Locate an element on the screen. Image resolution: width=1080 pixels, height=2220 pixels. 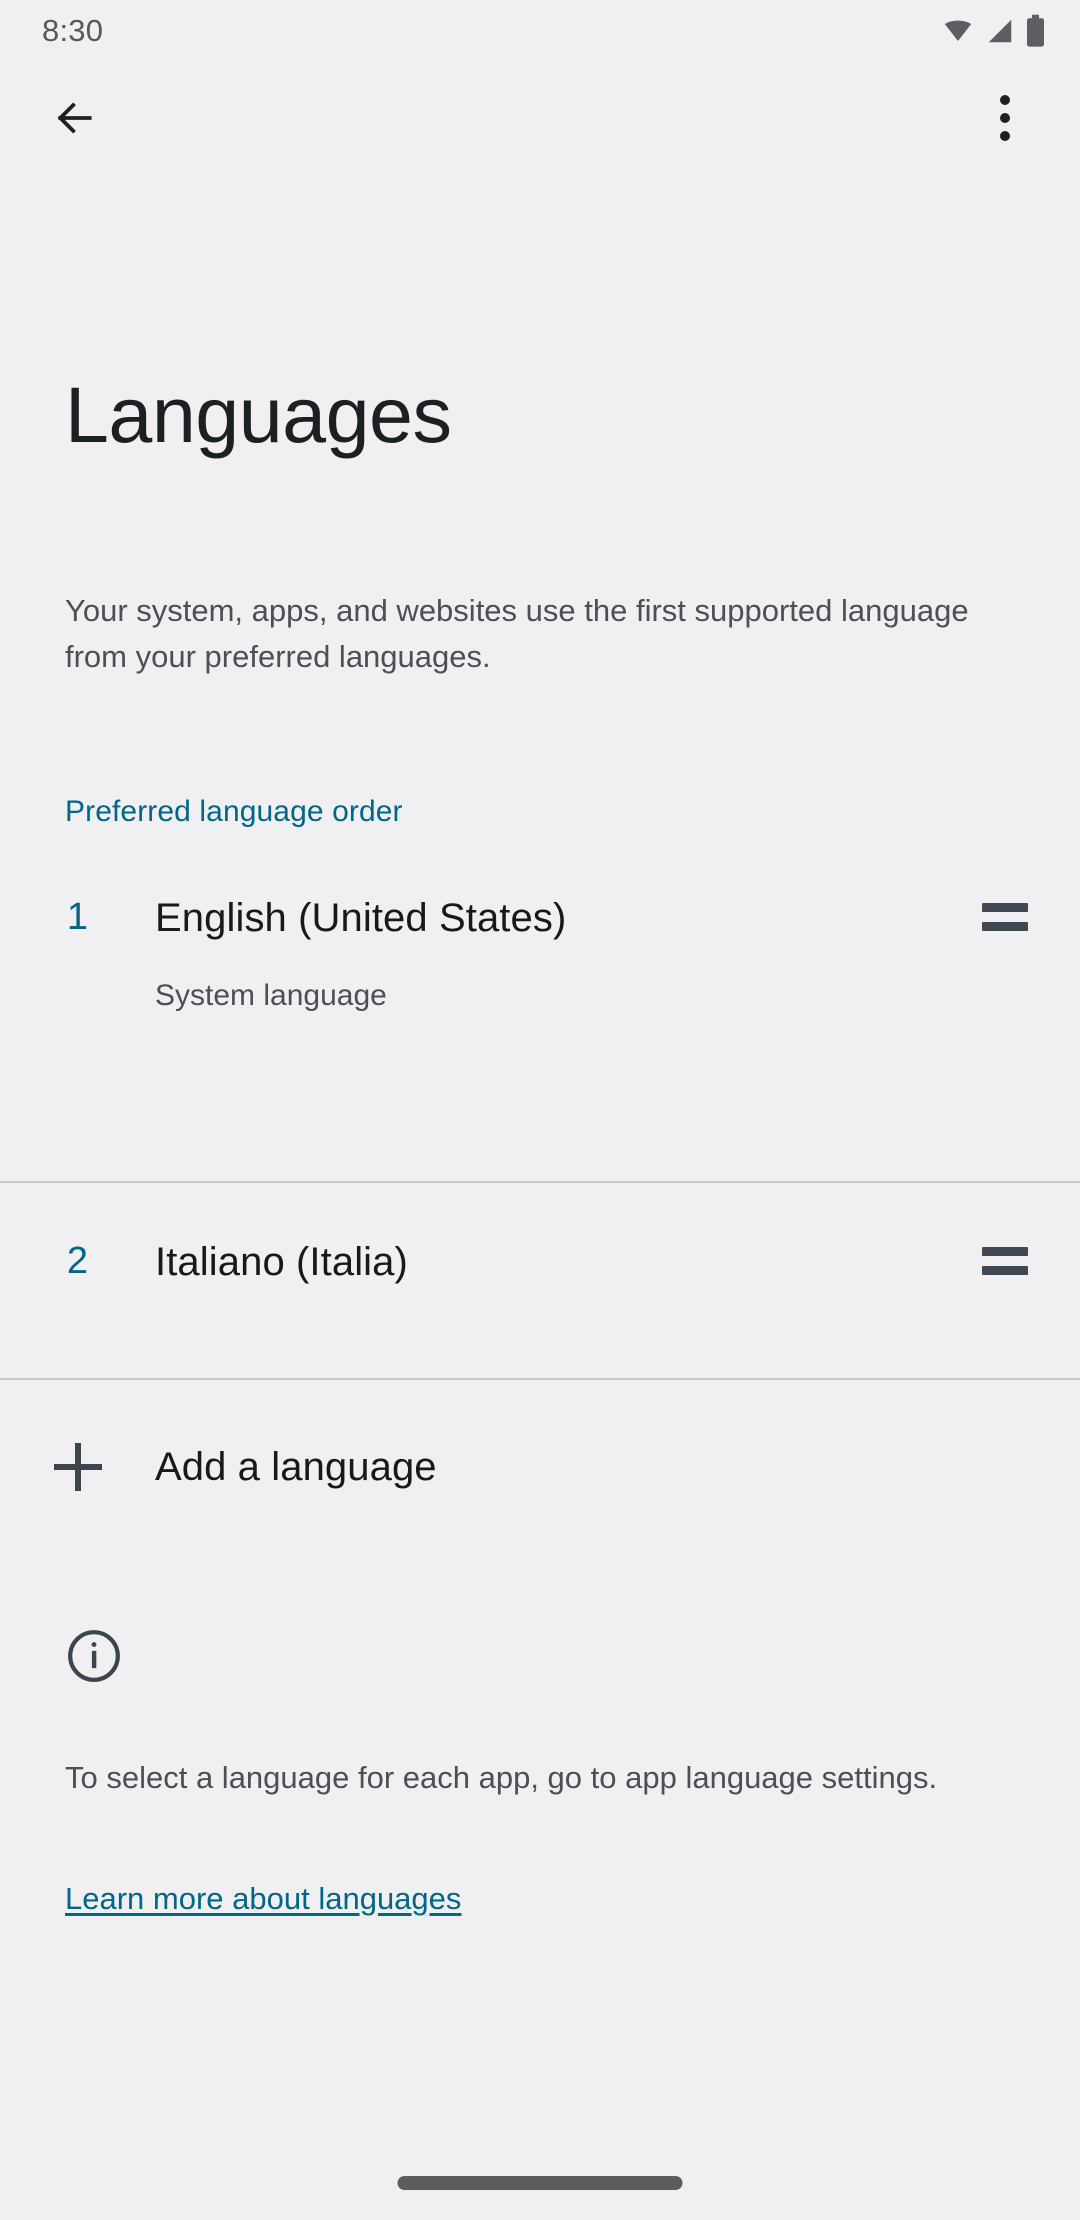
add-language-icon-wrap is located at coordinates (77, 1467).